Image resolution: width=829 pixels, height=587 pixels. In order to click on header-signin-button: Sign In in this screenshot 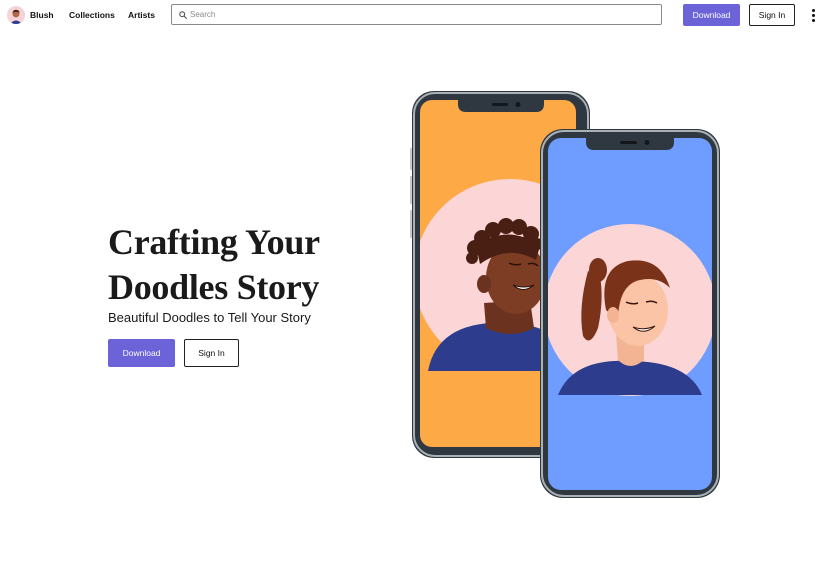, I will do `click(772, 15)`.